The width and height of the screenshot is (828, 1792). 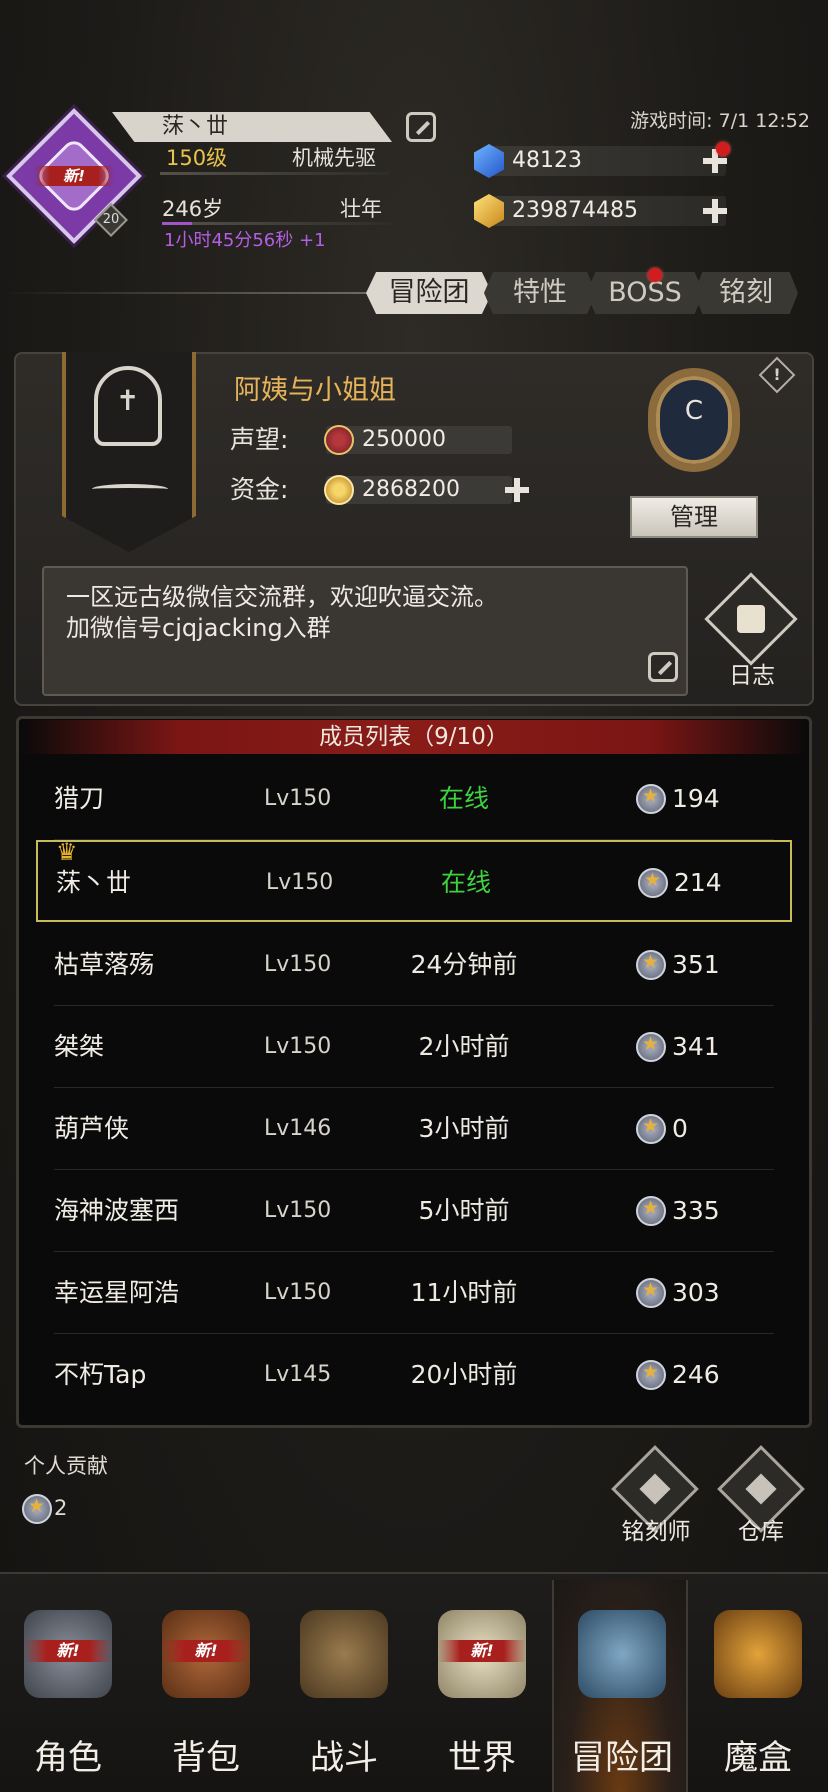 I want to click on contribution-star-icon, so click(x=37, y=1509).